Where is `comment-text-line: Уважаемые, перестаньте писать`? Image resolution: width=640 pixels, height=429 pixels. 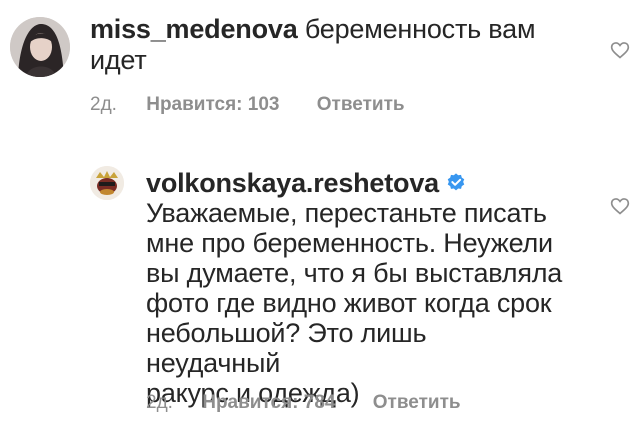
comment-text-line: Уважаемые, перестаньте писать is located at coordinates (346, 213).